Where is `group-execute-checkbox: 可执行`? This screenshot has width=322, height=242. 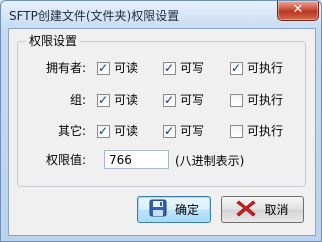 group-execute-checkbox: 可执行 is located at coordinates (256, 100).